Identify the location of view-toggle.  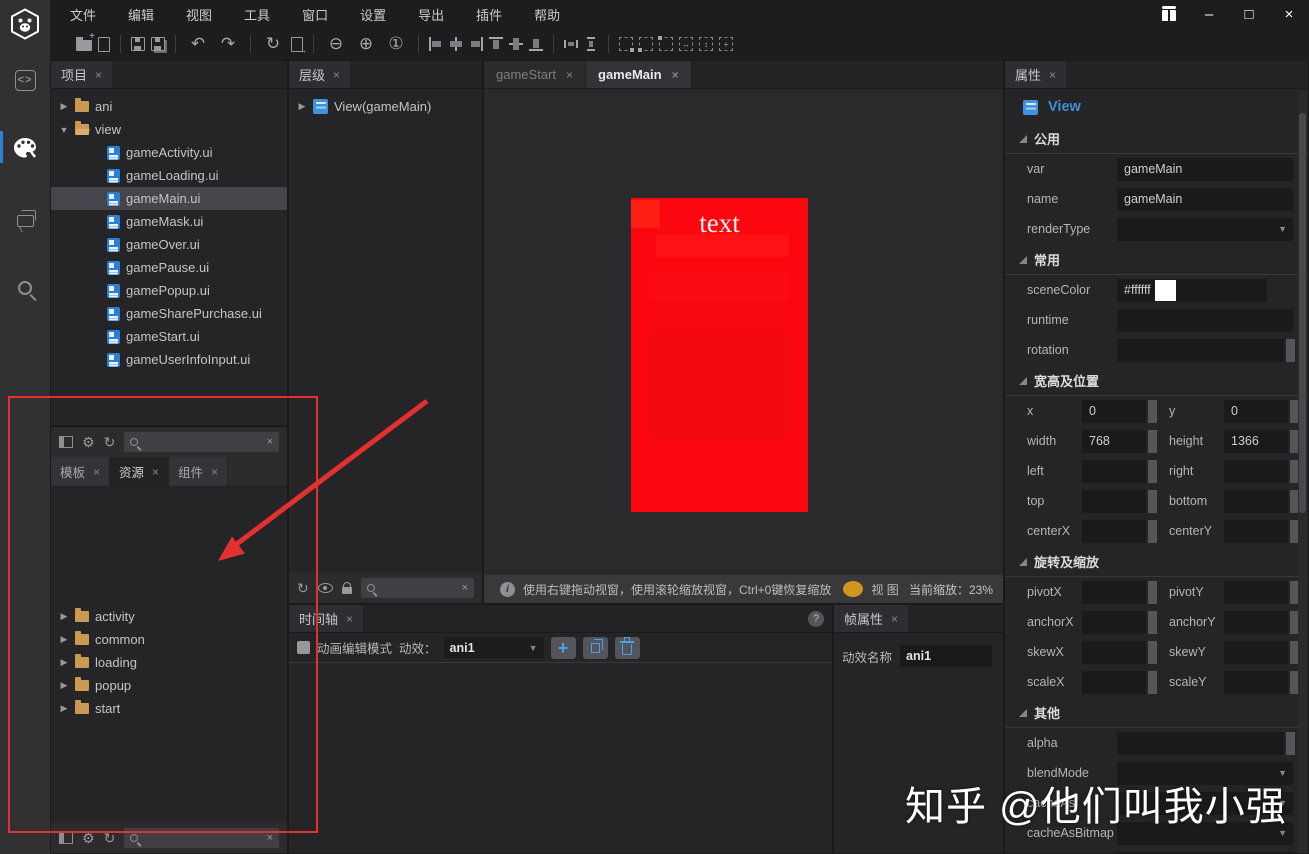
(853, 589).